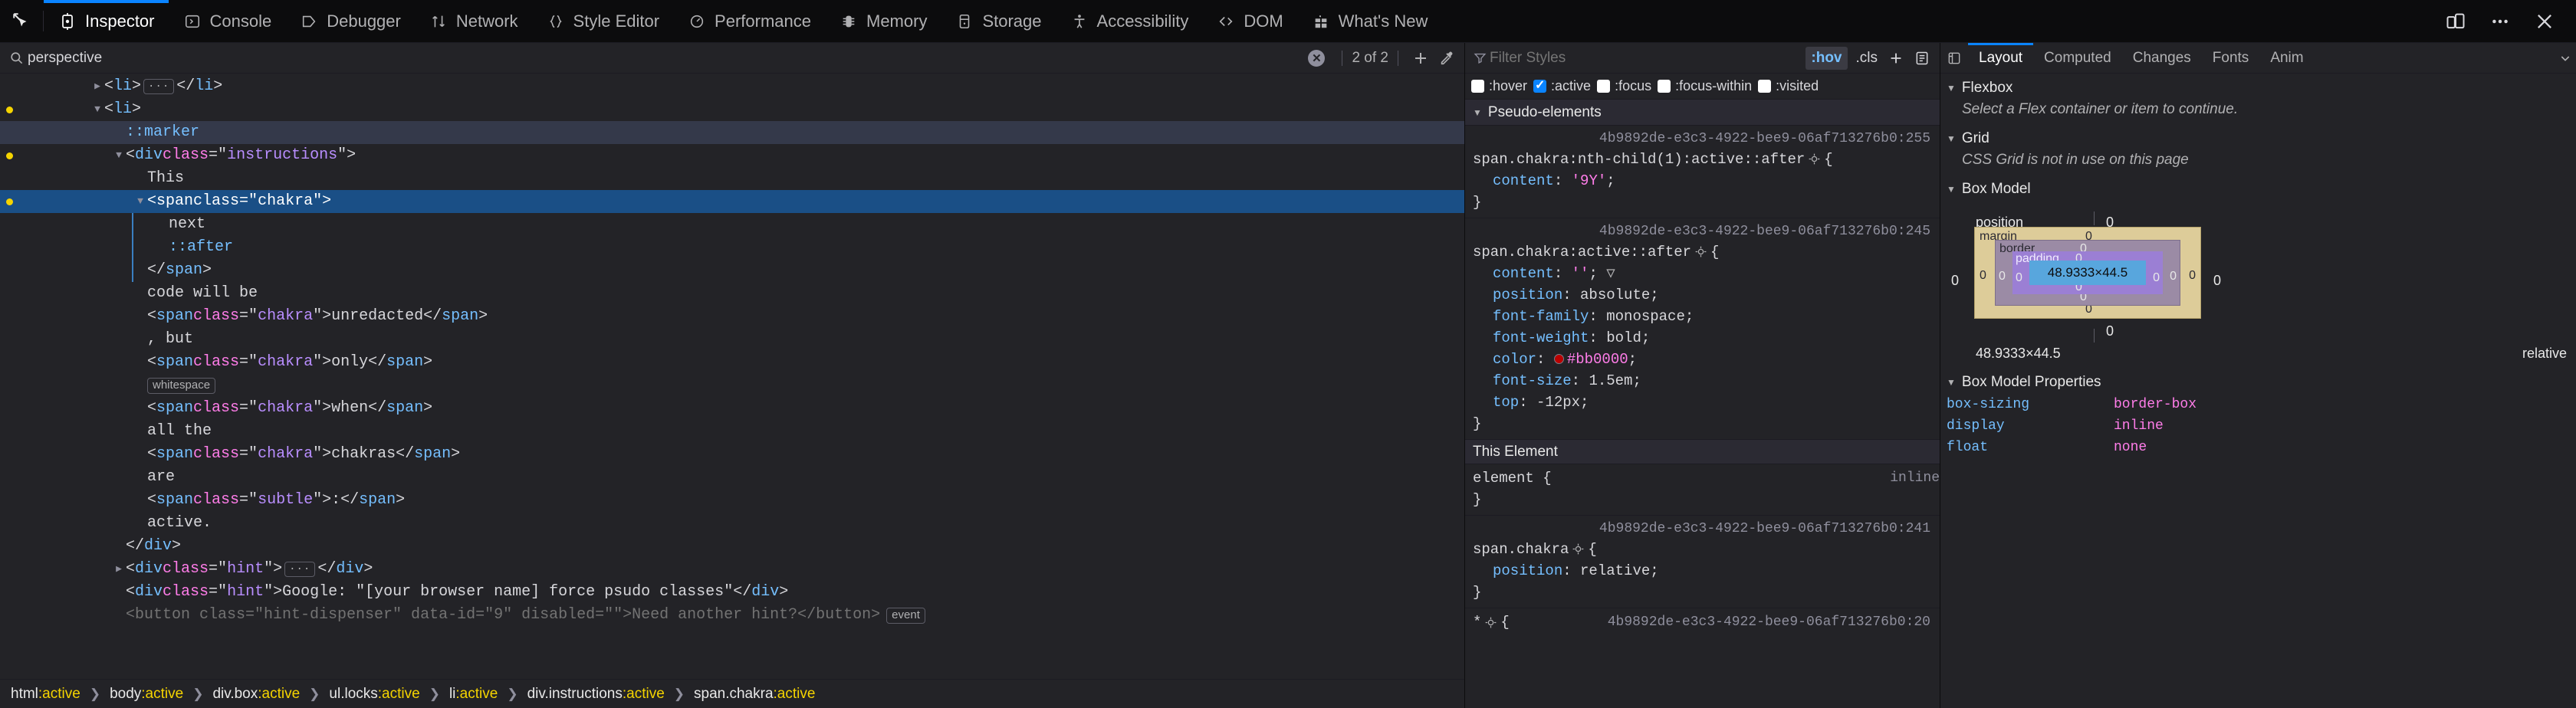 Image resolution: width=2576 pixels, height=708 pixels. I want to click on chevron-down-icon, so click(2568, 58).